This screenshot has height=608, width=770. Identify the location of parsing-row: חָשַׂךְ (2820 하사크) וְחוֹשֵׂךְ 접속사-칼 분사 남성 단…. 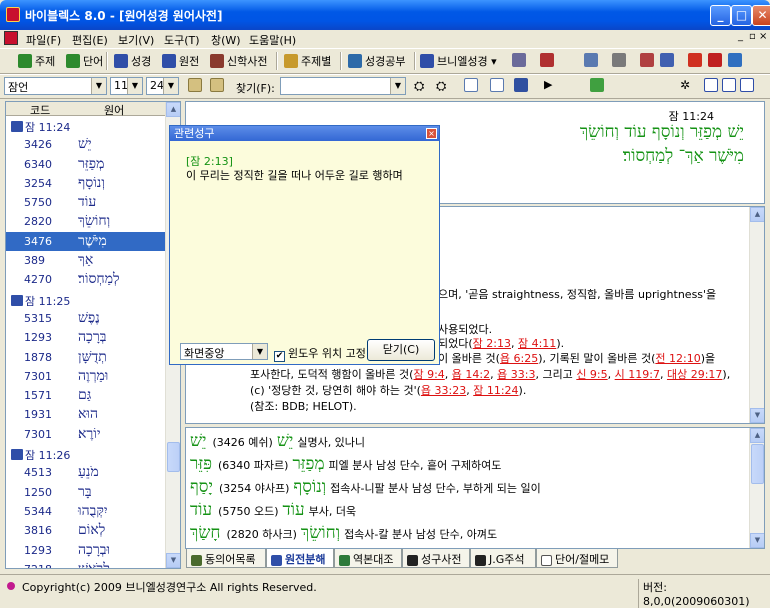
(343, 534).